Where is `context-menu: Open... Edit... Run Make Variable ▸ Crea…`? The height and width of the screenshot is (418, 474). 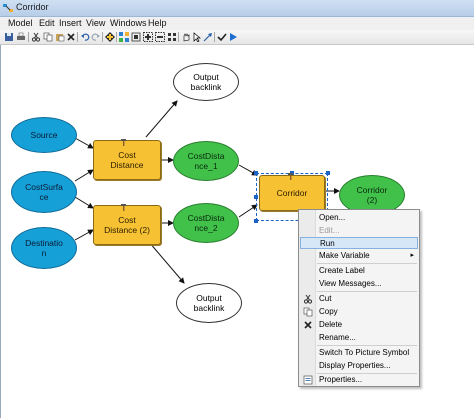 context-menu: Open... Edit... Run Make Variable ▸ Crea… is located at coordinates (359, 298).